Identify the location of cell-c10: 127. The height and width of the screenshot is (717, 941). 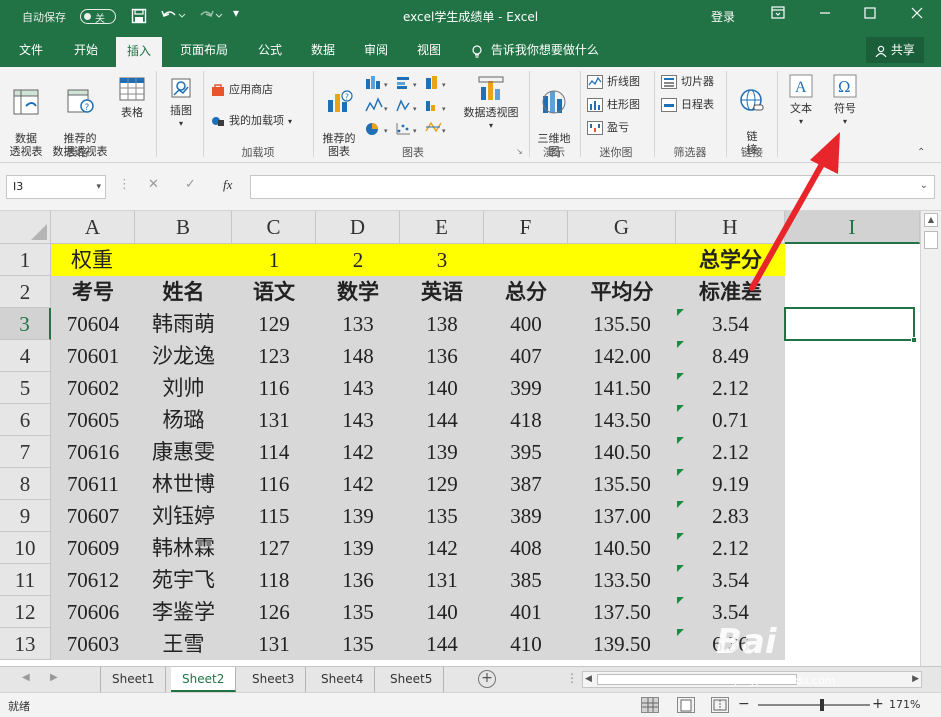
(274, 548).